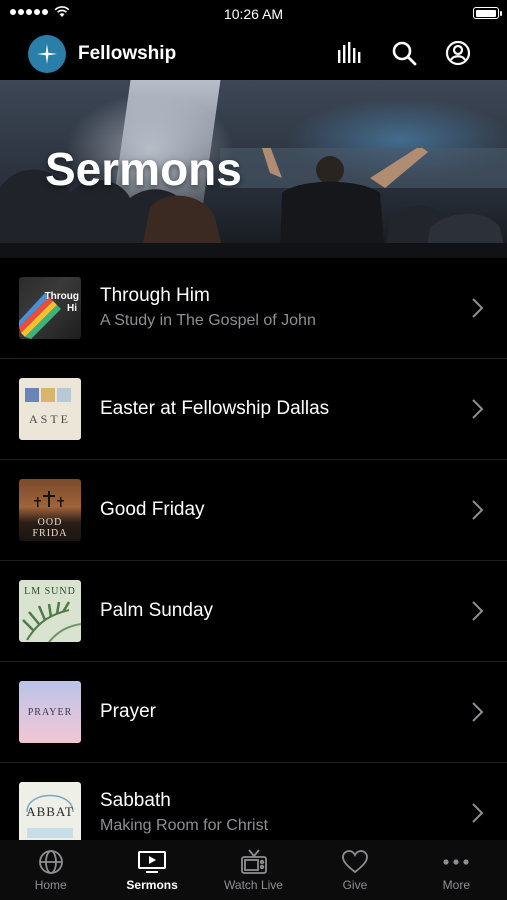 The image size is (507, 900). I want to click on tab-bar: Home Sermons Watch Live Give More, so click(253, 870).